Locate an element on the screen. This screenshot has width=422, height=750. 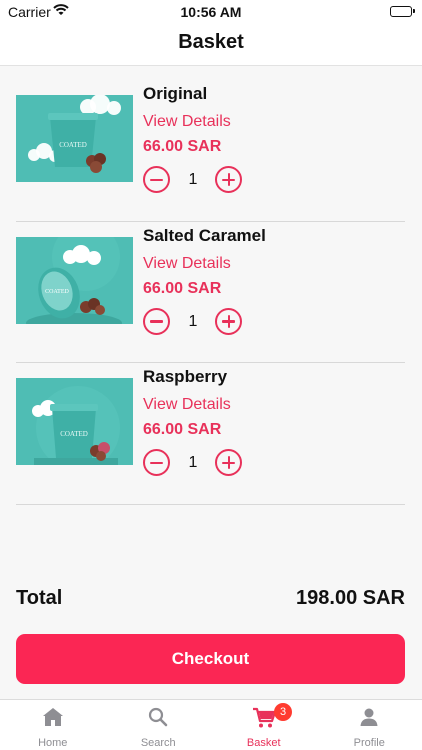
tab-label: Home is located at coordinates (53, 743).